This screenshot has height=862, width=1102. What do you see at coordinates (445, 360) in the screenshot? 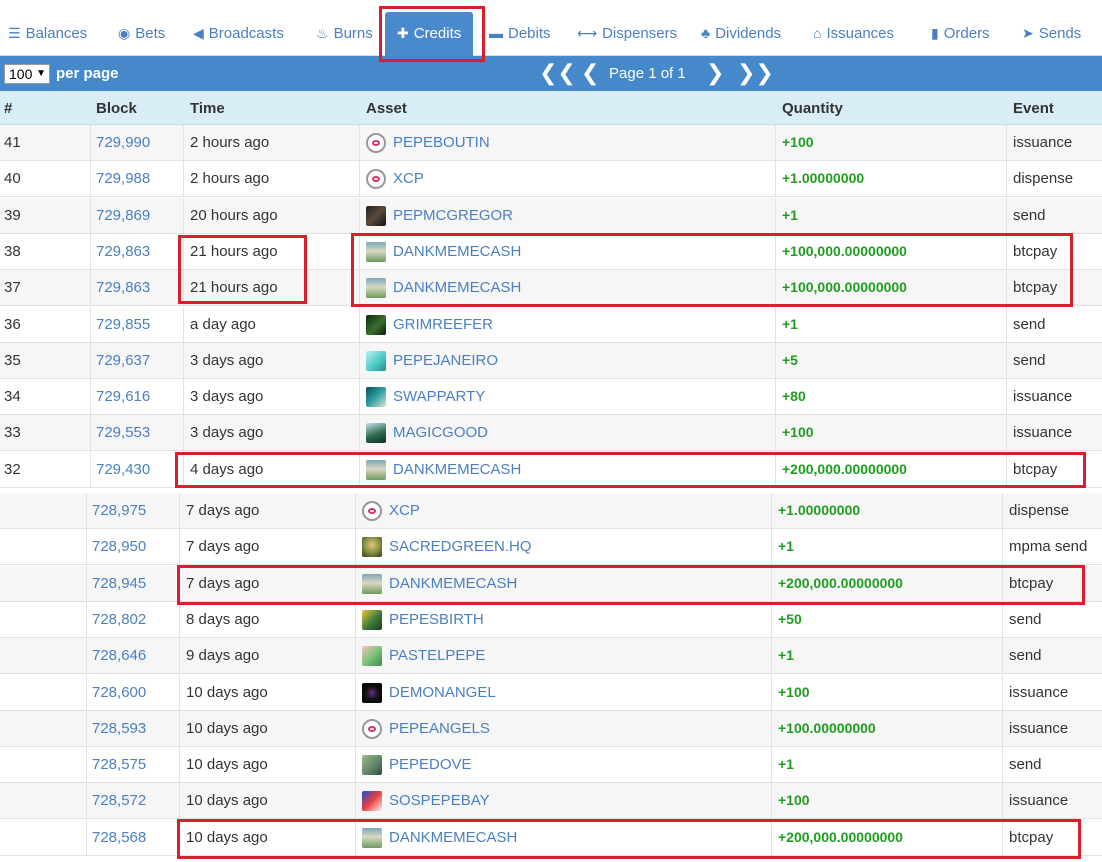
I see `asset-link: PEPEJANEIRO` at bounding box center [445, 360].